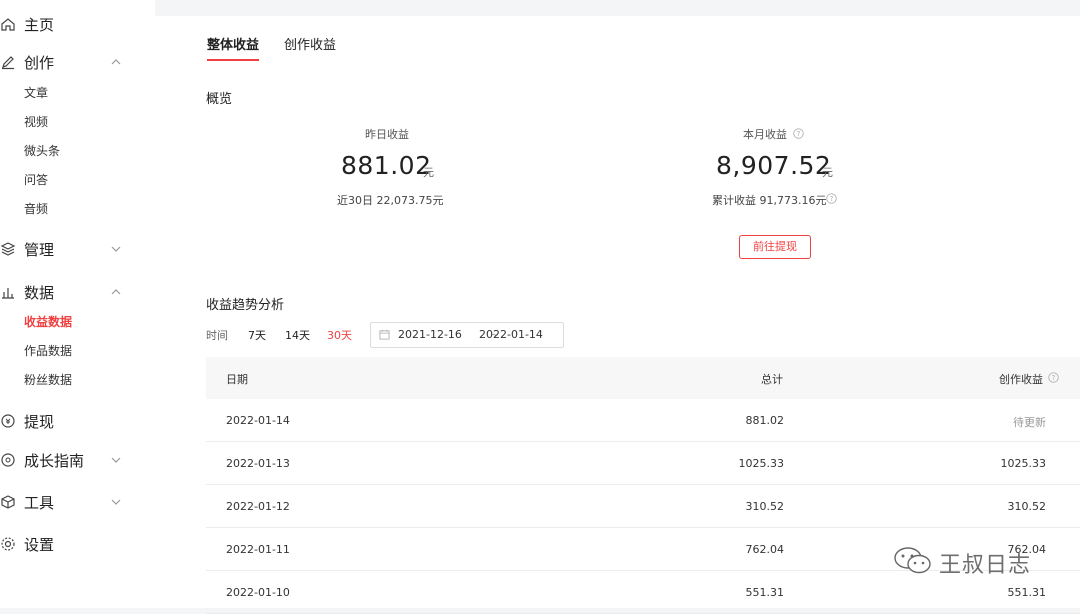 The image size is (1080, 614). Describe the element at coordinates (233, 43) in the screenshot. I see `tab-overall-earnings: 整体收益` at that location.